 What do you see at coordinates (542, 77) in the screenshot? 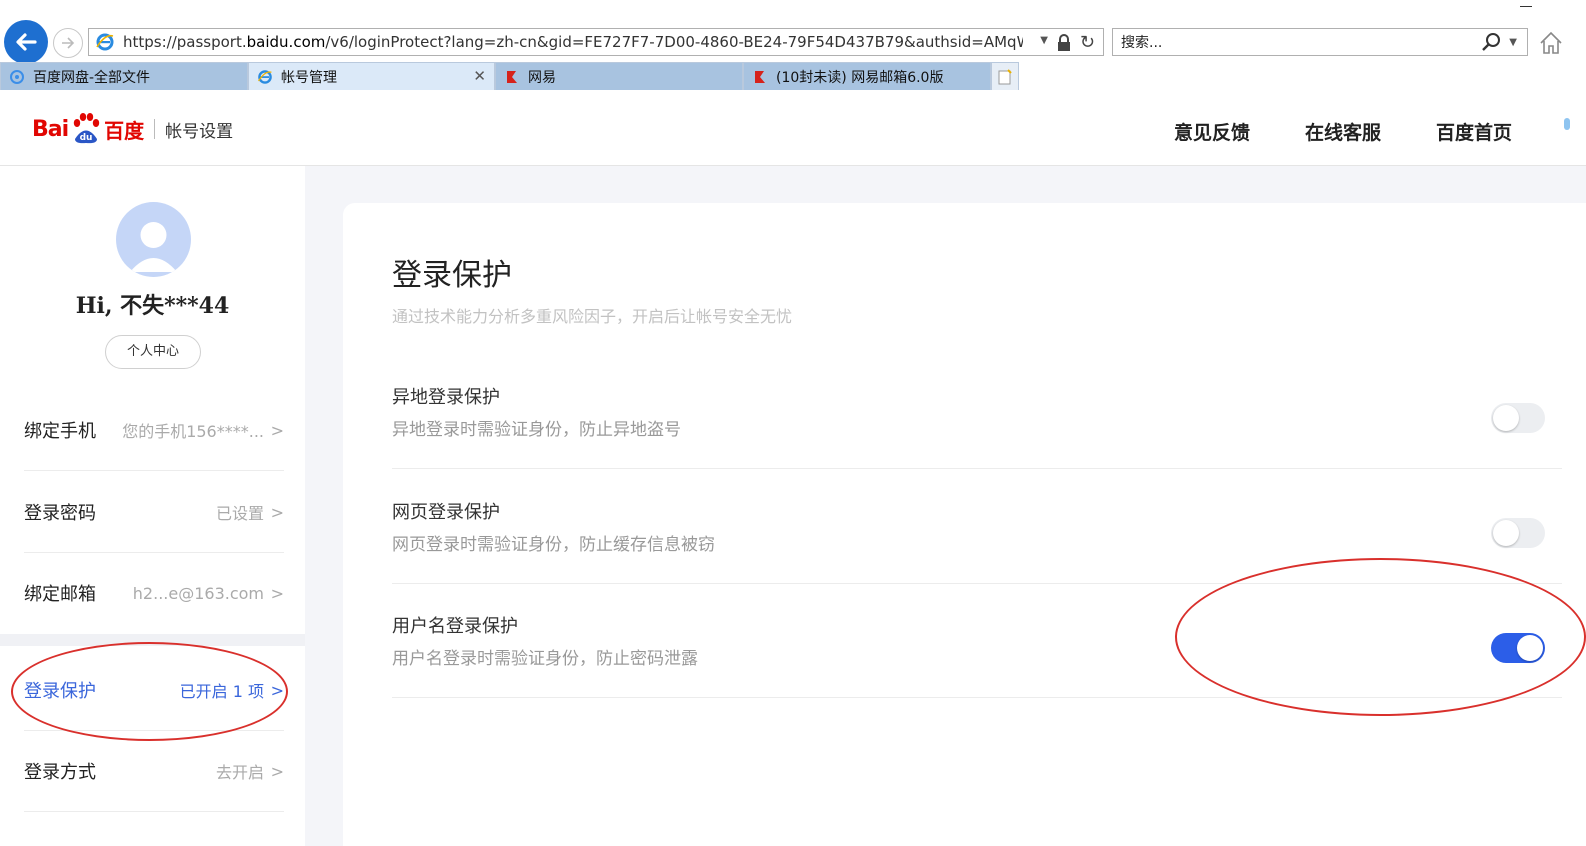
I see `tab-label: 网易` at bounding box center [542, 77].